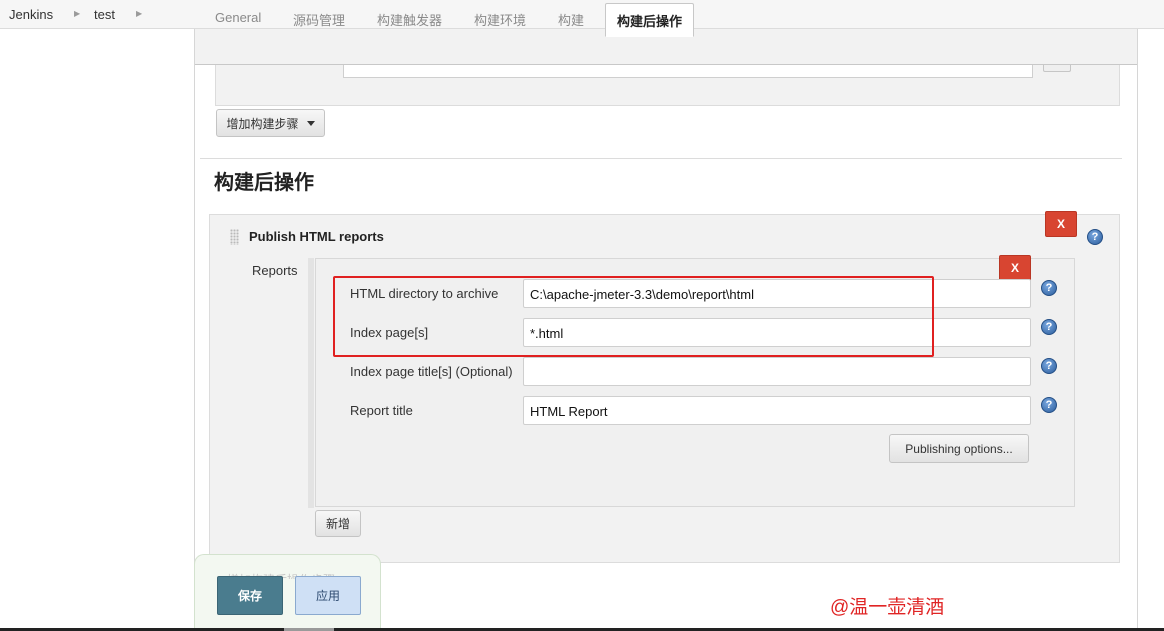 The width and height of the screenshot is (1164, 631). I want to click on build-step-expand-button, so click(1057, 68).